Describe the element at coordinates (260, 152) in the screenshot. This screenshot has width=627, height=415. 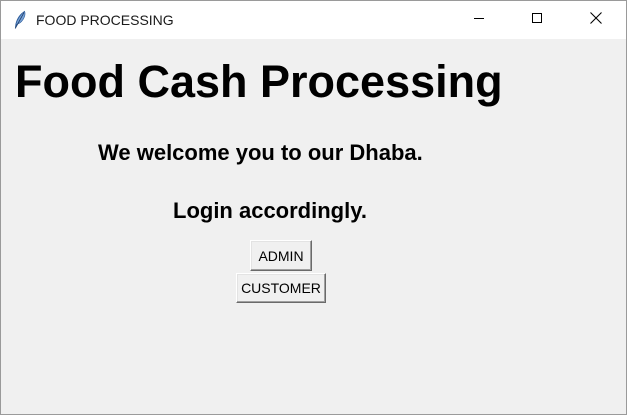
I see `welcome-message: We welcome you to our Dhaba.` at that location.